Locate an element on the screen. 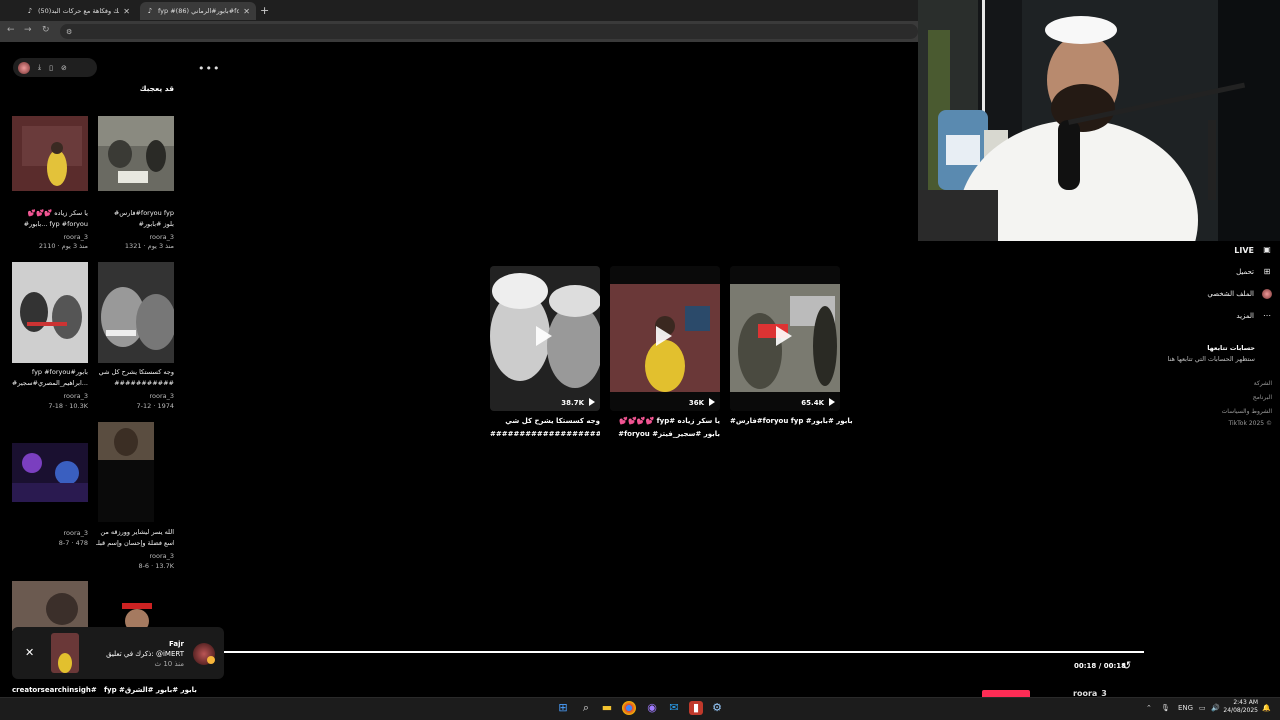 The height and width of the screenshot is (720, 1280). video-caption: #فارس#foryou fyp #بابور #بابور is located at coordinates (791, 421).